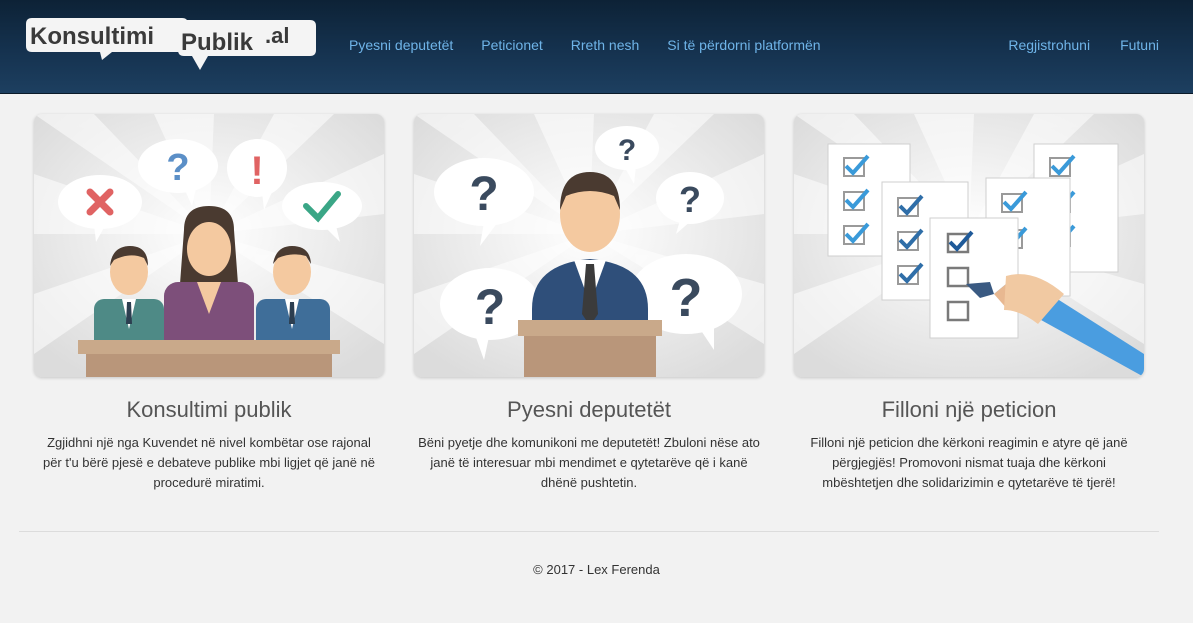 This screenshot has width=1193, height=623. I want to click on card-title: Konsultimi publik, so click(209, 409).